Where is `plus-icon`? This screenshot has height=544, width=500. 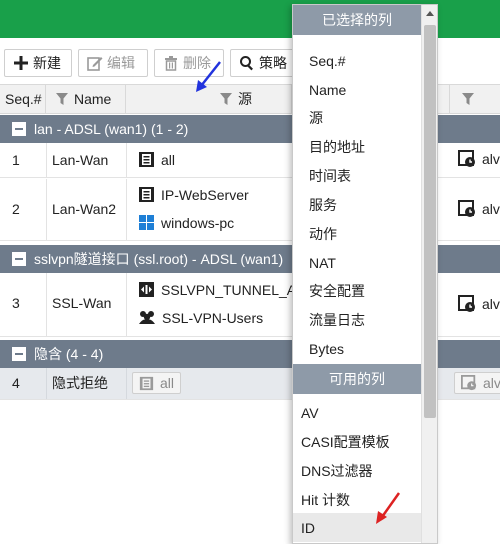
plus-icon is located at coordinates (21, 63).